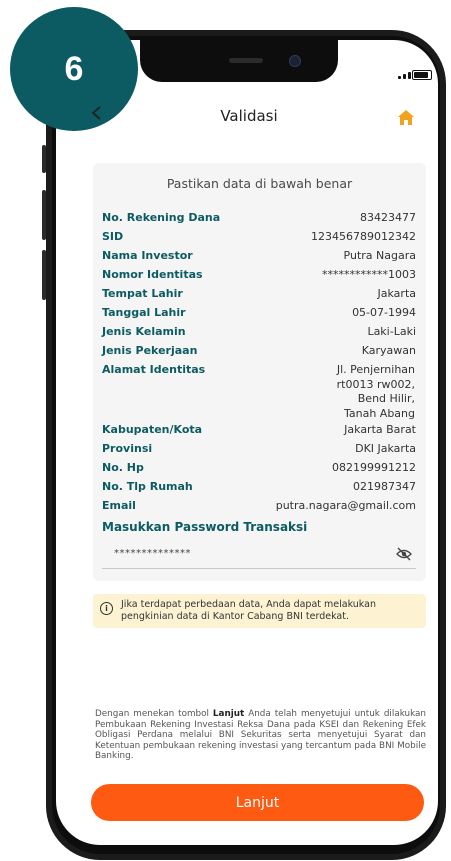 The height and width of the screenshot is (861, 451). Describe the element at coordinates (422, 75) in the screenshot. I see `battery-icon` at that location.